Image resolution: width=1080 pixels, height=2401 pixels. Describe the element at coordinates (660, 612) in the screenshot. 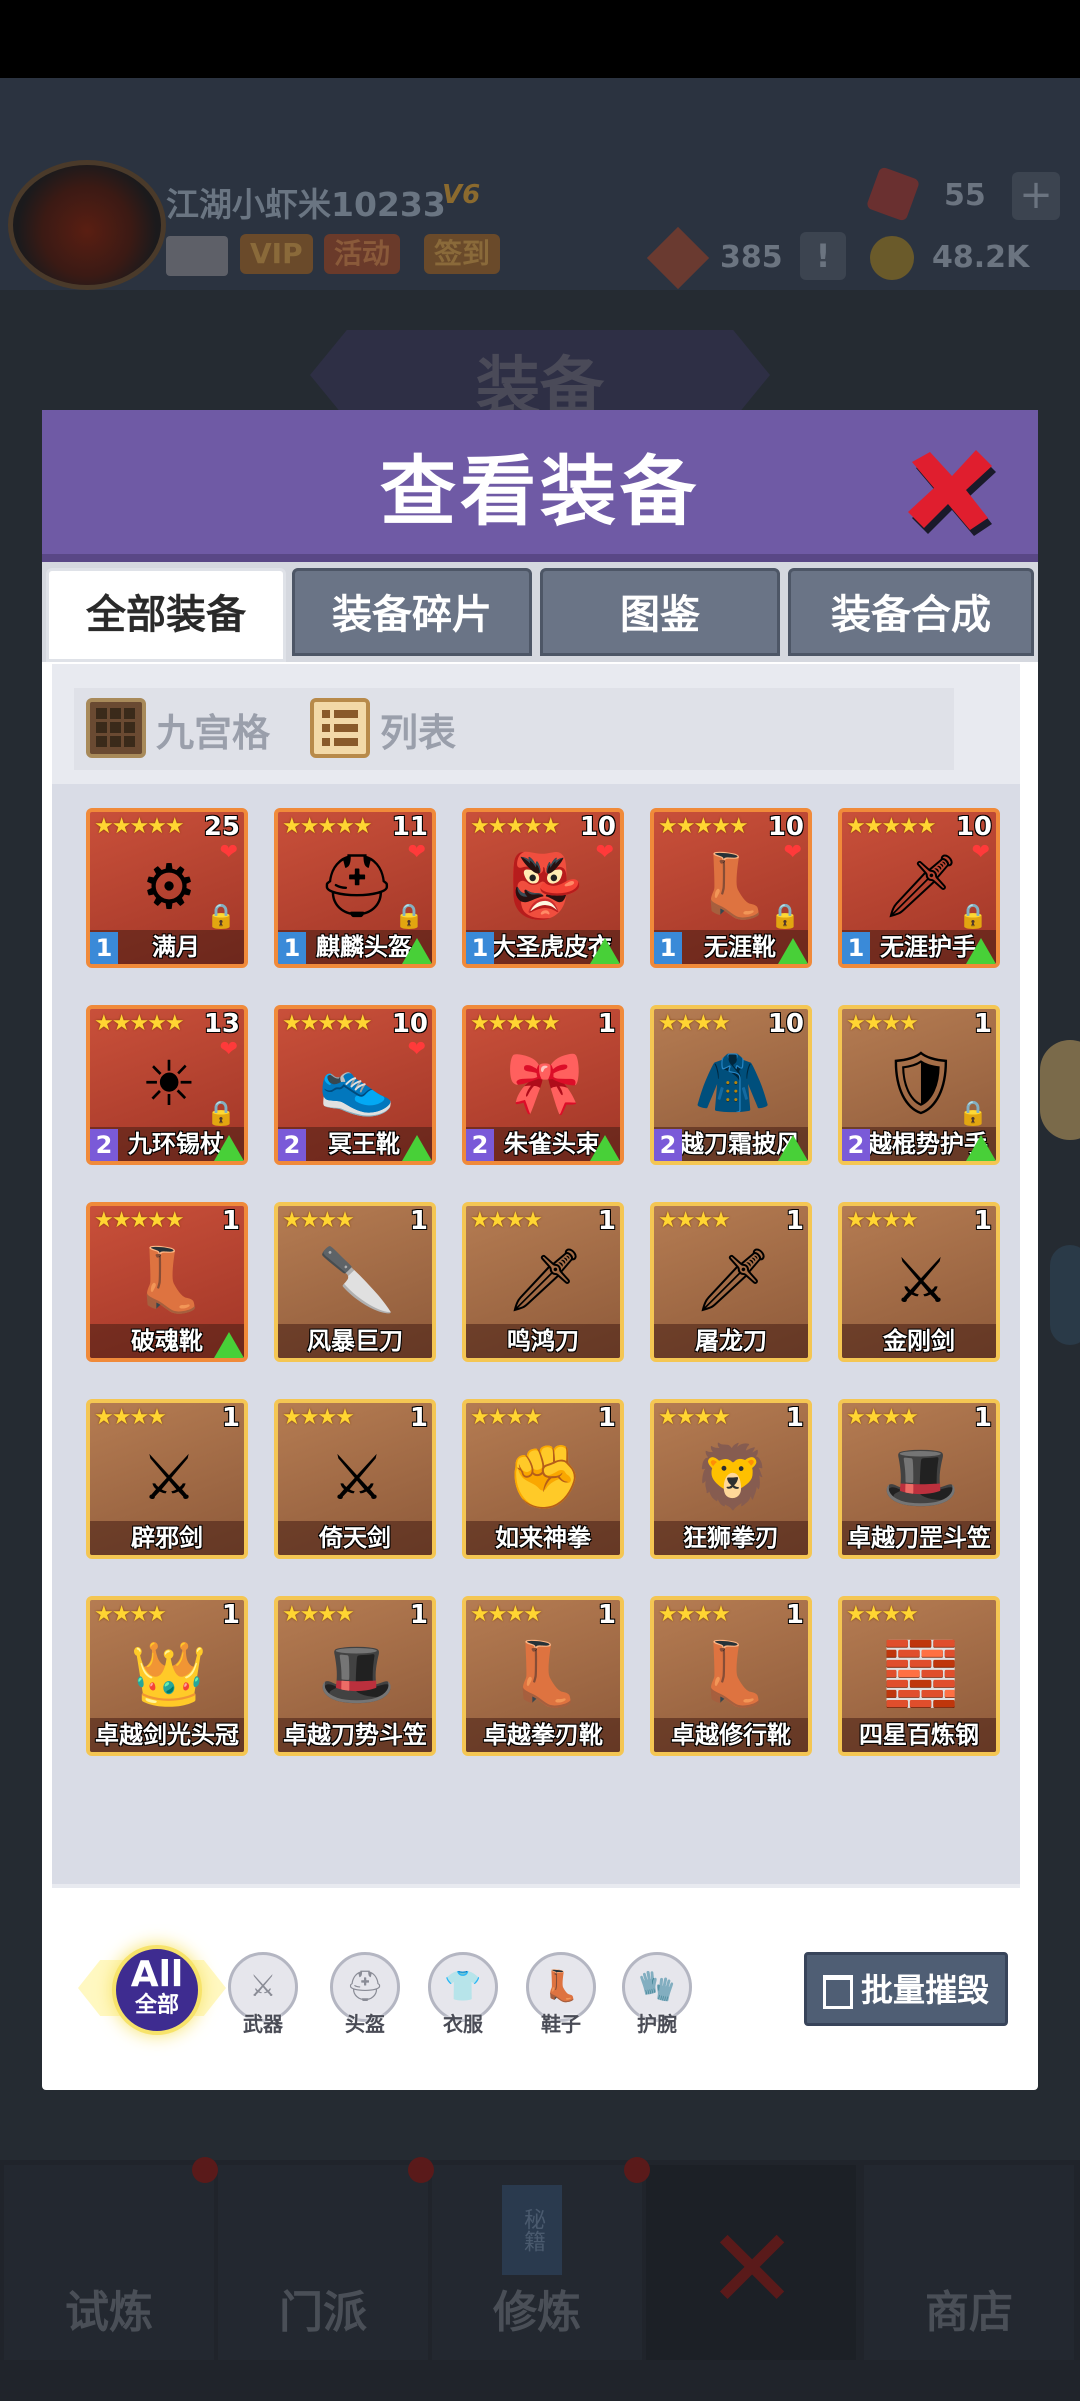

I see `tab-collection: 图鉴` at that location.